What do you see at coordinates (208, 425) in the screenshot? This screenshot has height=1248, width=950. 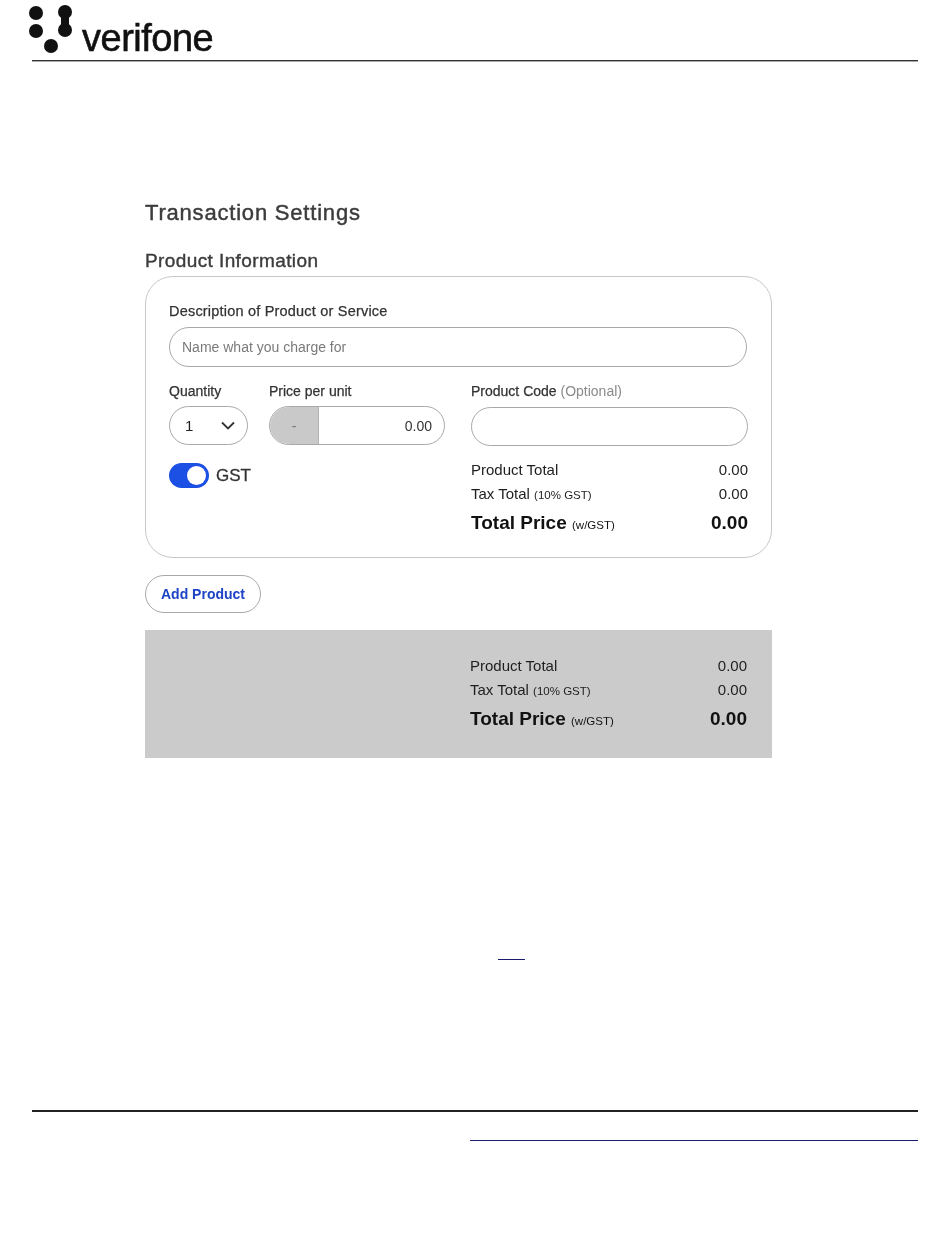 I see `quantity-select: 1` at bounding box center [208, 425].